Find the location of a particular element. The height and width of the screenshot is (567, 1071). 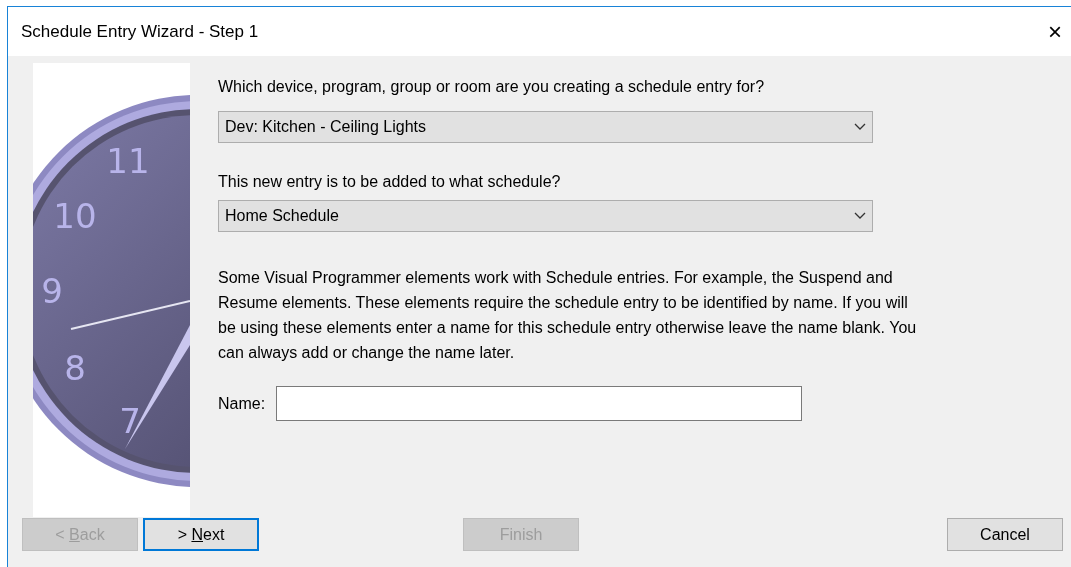

wizard-button: > Next is located at coordinates (201, 534).